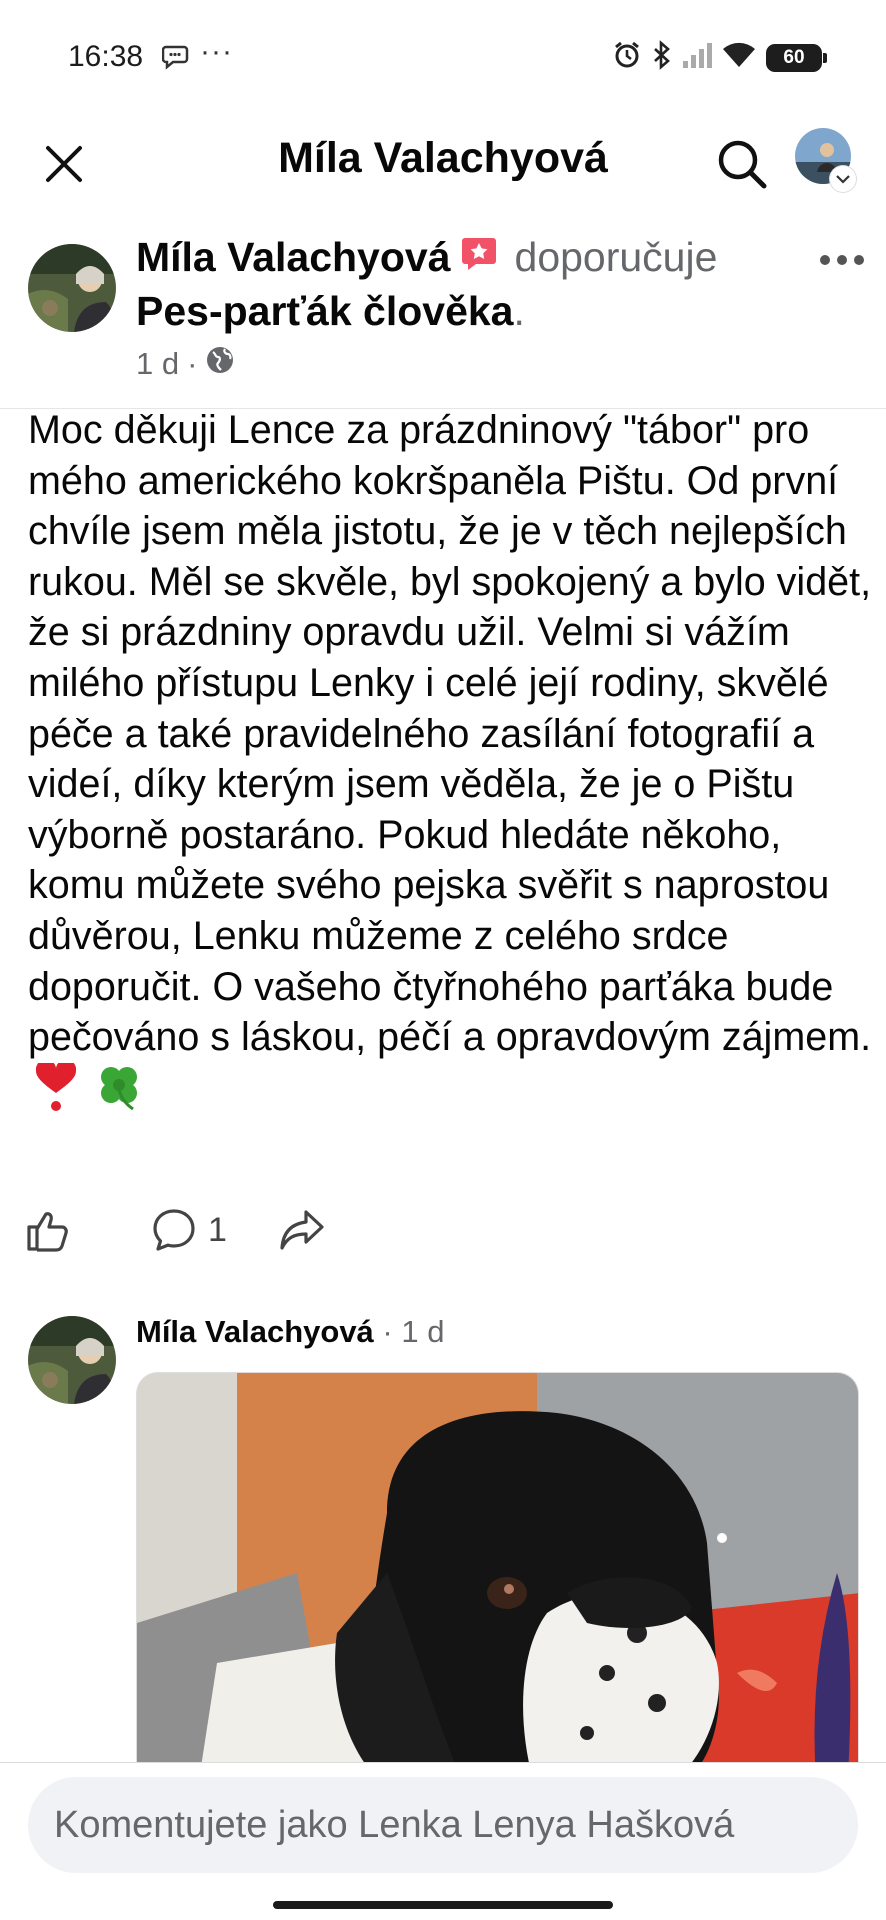 The height and width of the screenshot is (1920, 886). What do you see at coordinates (217, 1229) in the screenshot?
I see `comment-count: 1` at bounding box center [217, 1229].